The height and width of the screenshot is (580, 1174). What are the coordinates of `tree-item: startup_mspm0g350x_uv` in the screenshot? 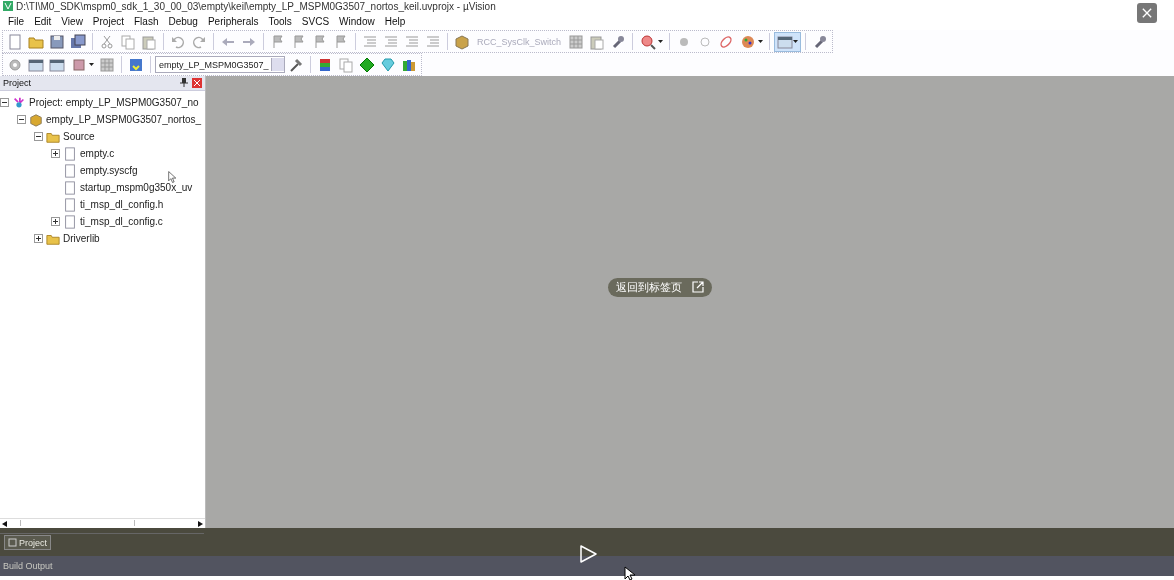 It's located at (136, 187).